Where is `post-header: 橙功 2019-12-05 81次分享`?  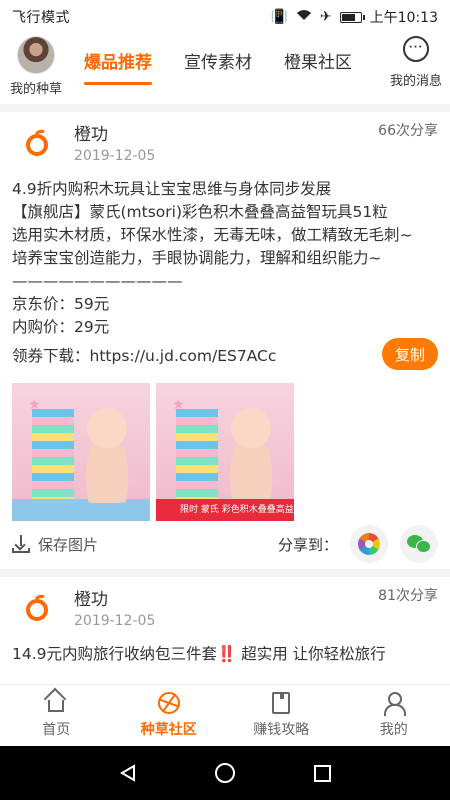
post-header: 橙功 2019-12-05 81次分享 is located at coordinates (225, 608).